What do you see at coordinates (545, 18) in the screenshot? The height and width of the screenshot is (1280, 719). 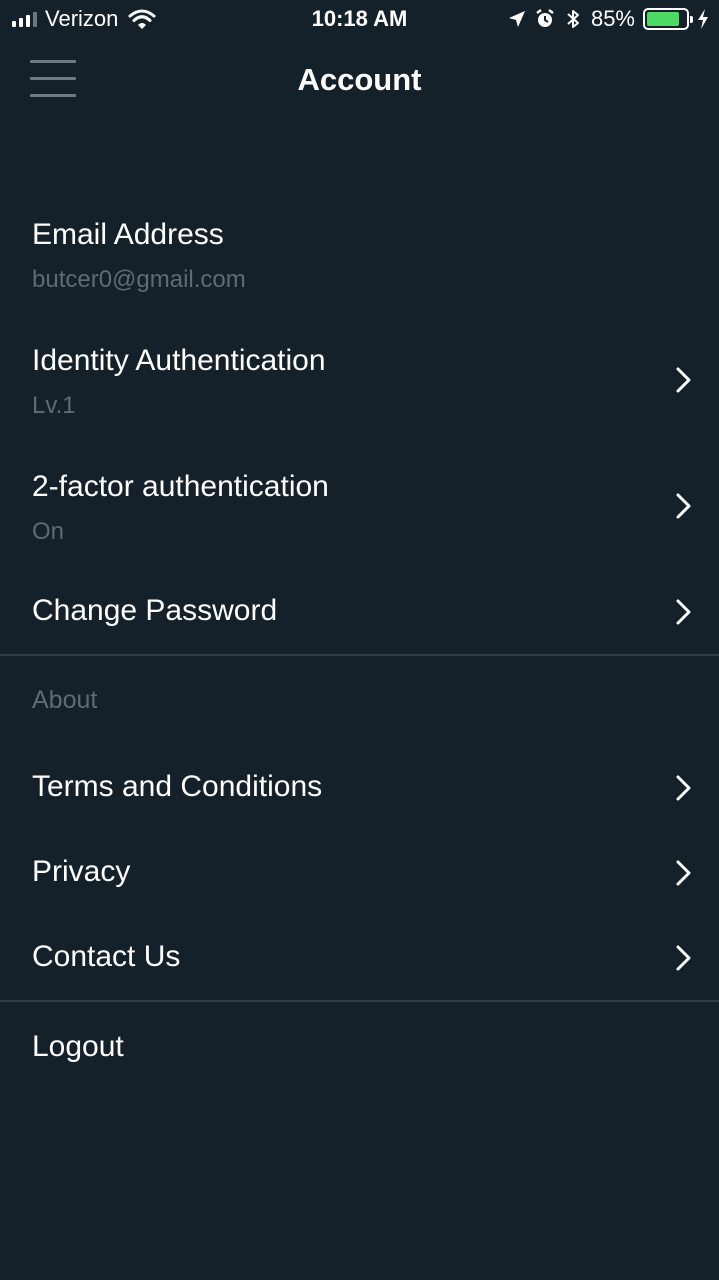 I see `alarm-icon` at bounding box center [545, 18].